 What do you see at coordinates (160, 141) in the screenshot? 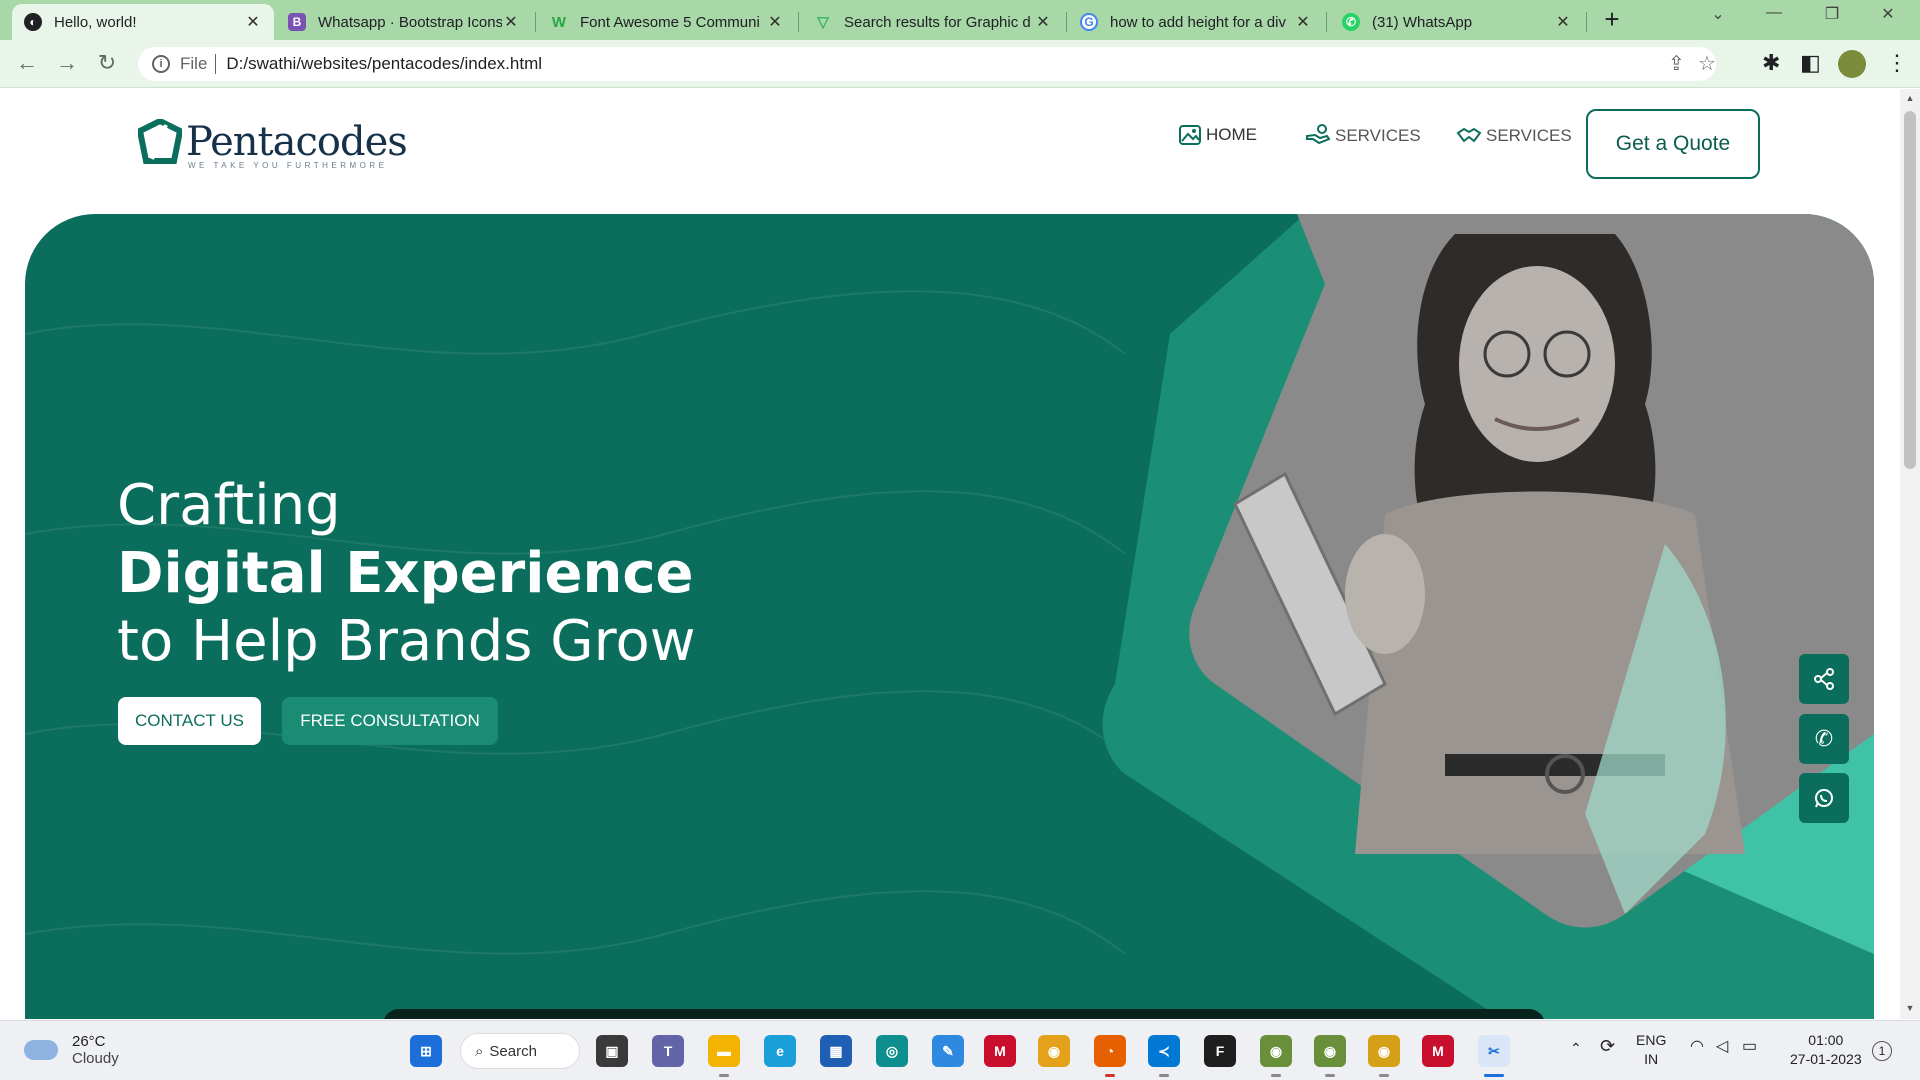
I see `pentacodes-logo-icon` at bounding box center [160, 141].